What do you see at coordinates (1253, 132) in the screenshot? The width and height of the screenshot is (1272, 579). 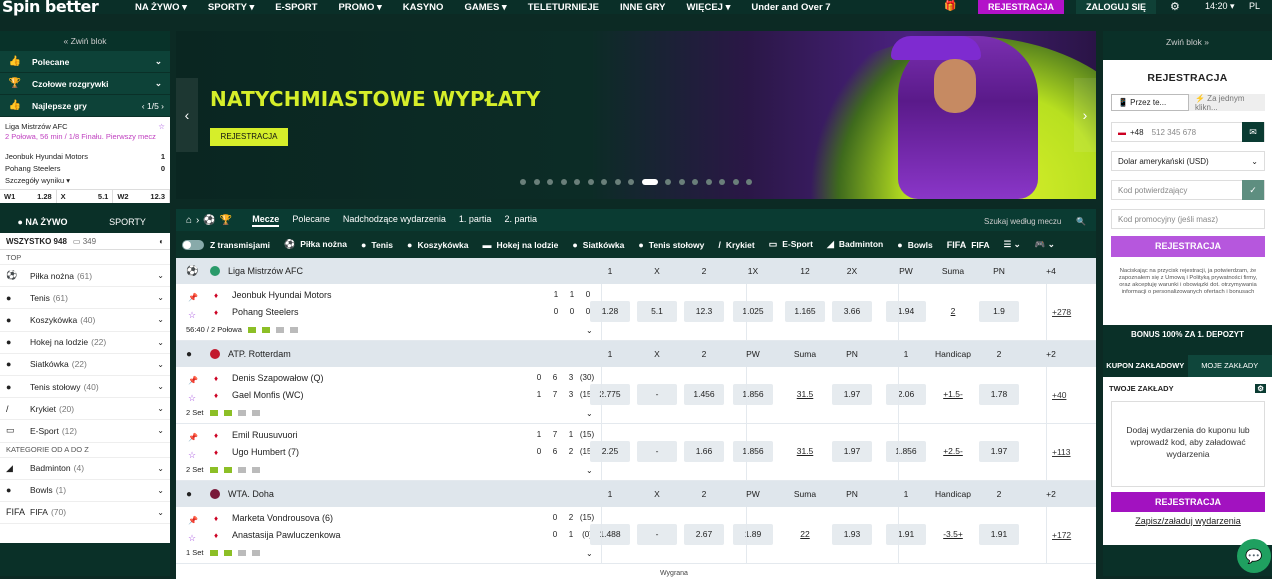 I see `mail-icon: ✉` at bounding box center [1253, 132].